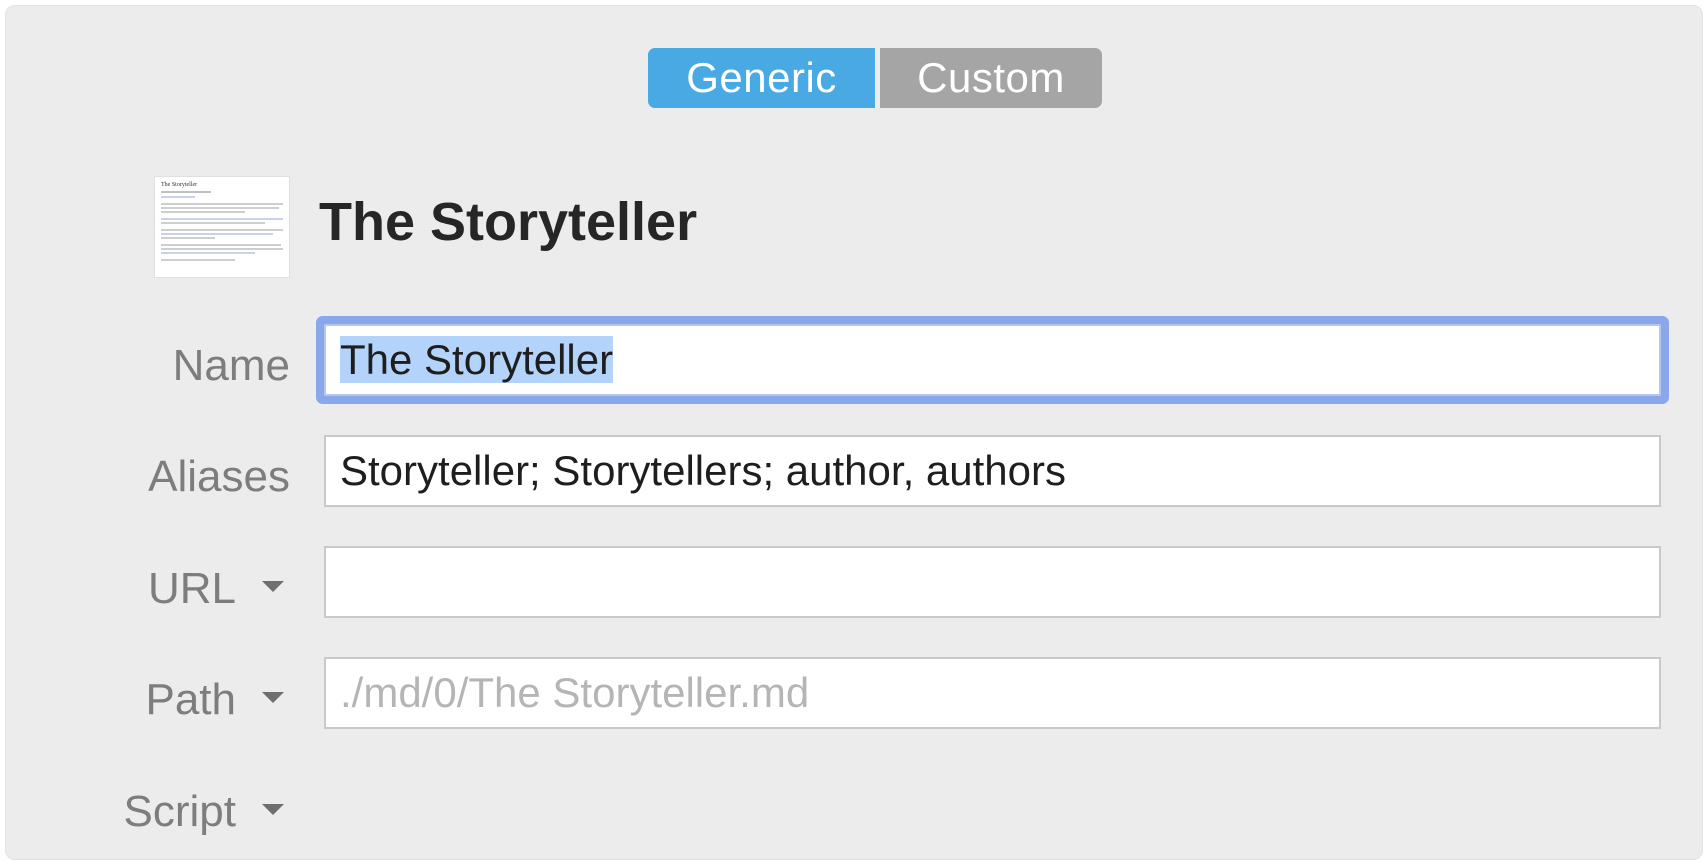 The image size is (1708, 865). I want to click on script-dropdown-caret-icon, so click(273, 809).